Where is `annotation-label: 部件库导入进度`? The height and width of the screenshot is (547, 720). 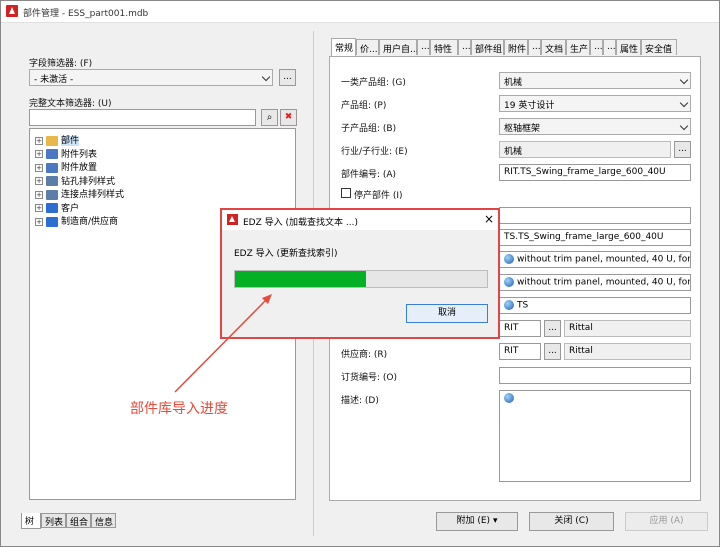 annotation-label: 部件库导入进度 is located at coordinates (179, 409).